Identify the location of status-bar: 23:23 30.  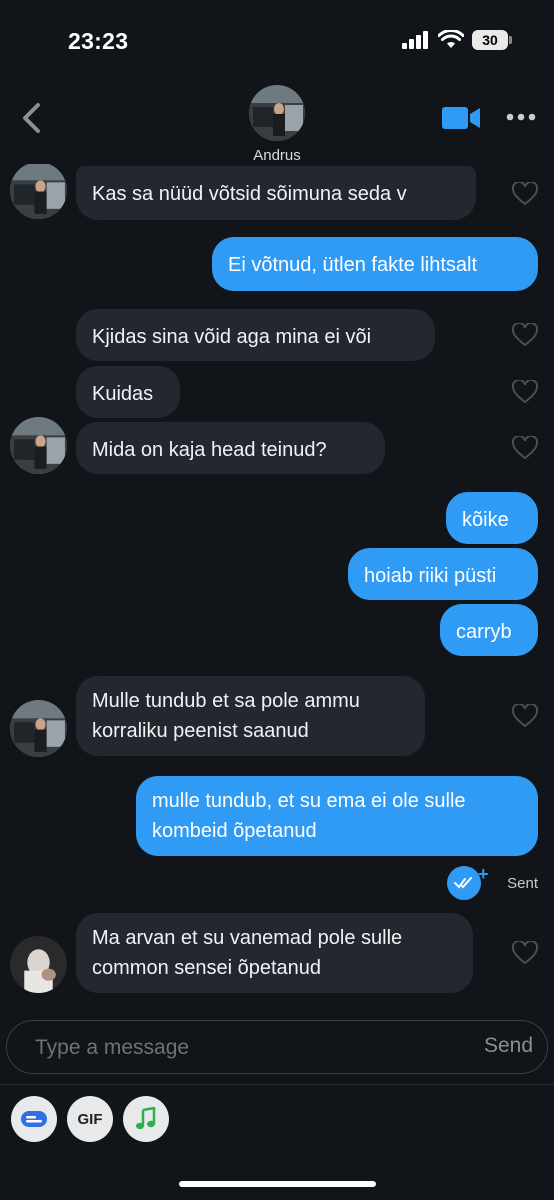
(277, 40).